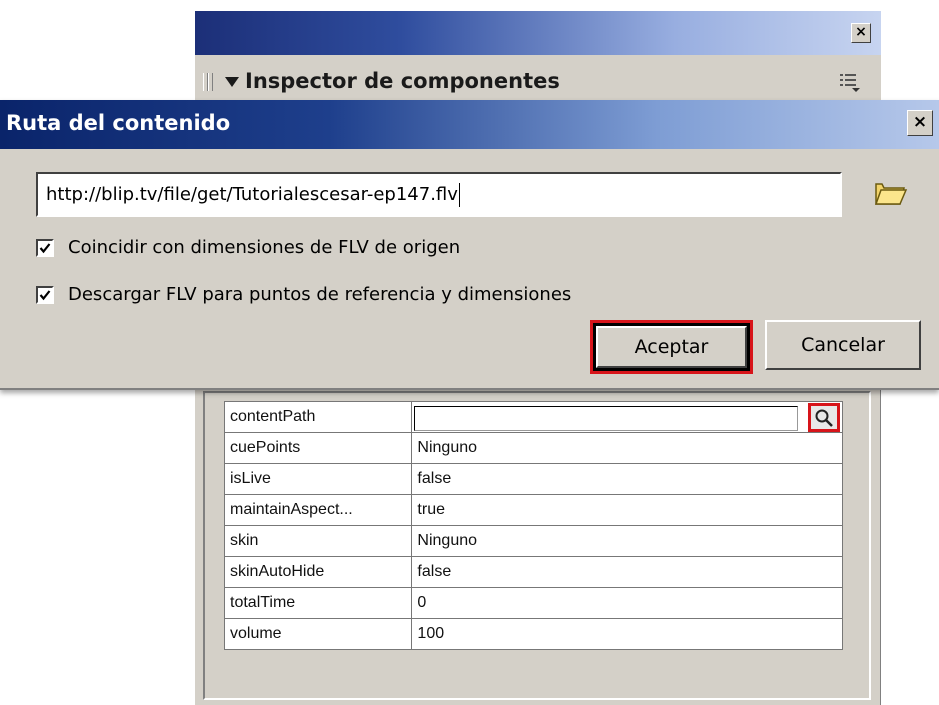  I want to click on property-value: true, so click(627, 510).